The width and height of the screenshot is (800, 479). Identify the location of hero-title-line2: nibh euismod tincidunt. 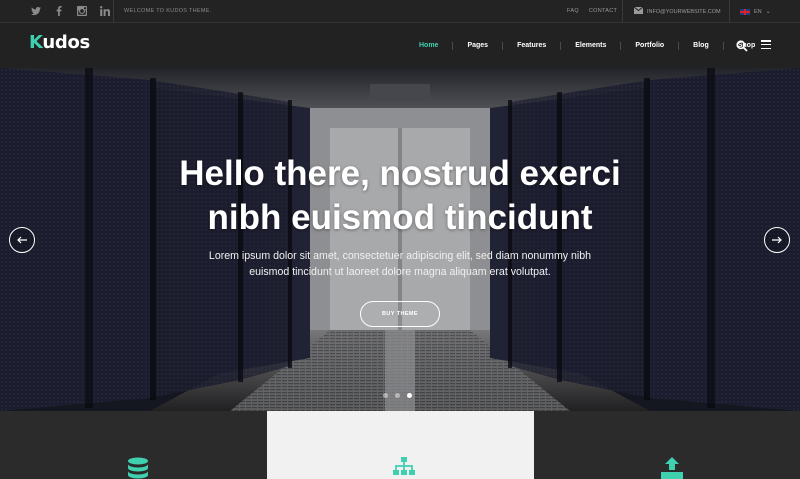
(400, 217).